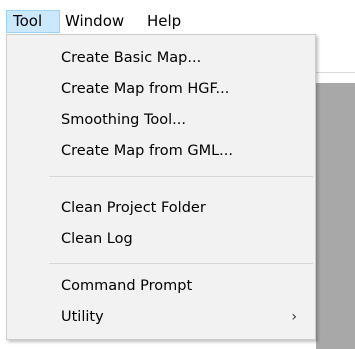 This screenshot has height=349, width=355. I want to click on menu-item-utility: Utility ›, so click(161, 317).